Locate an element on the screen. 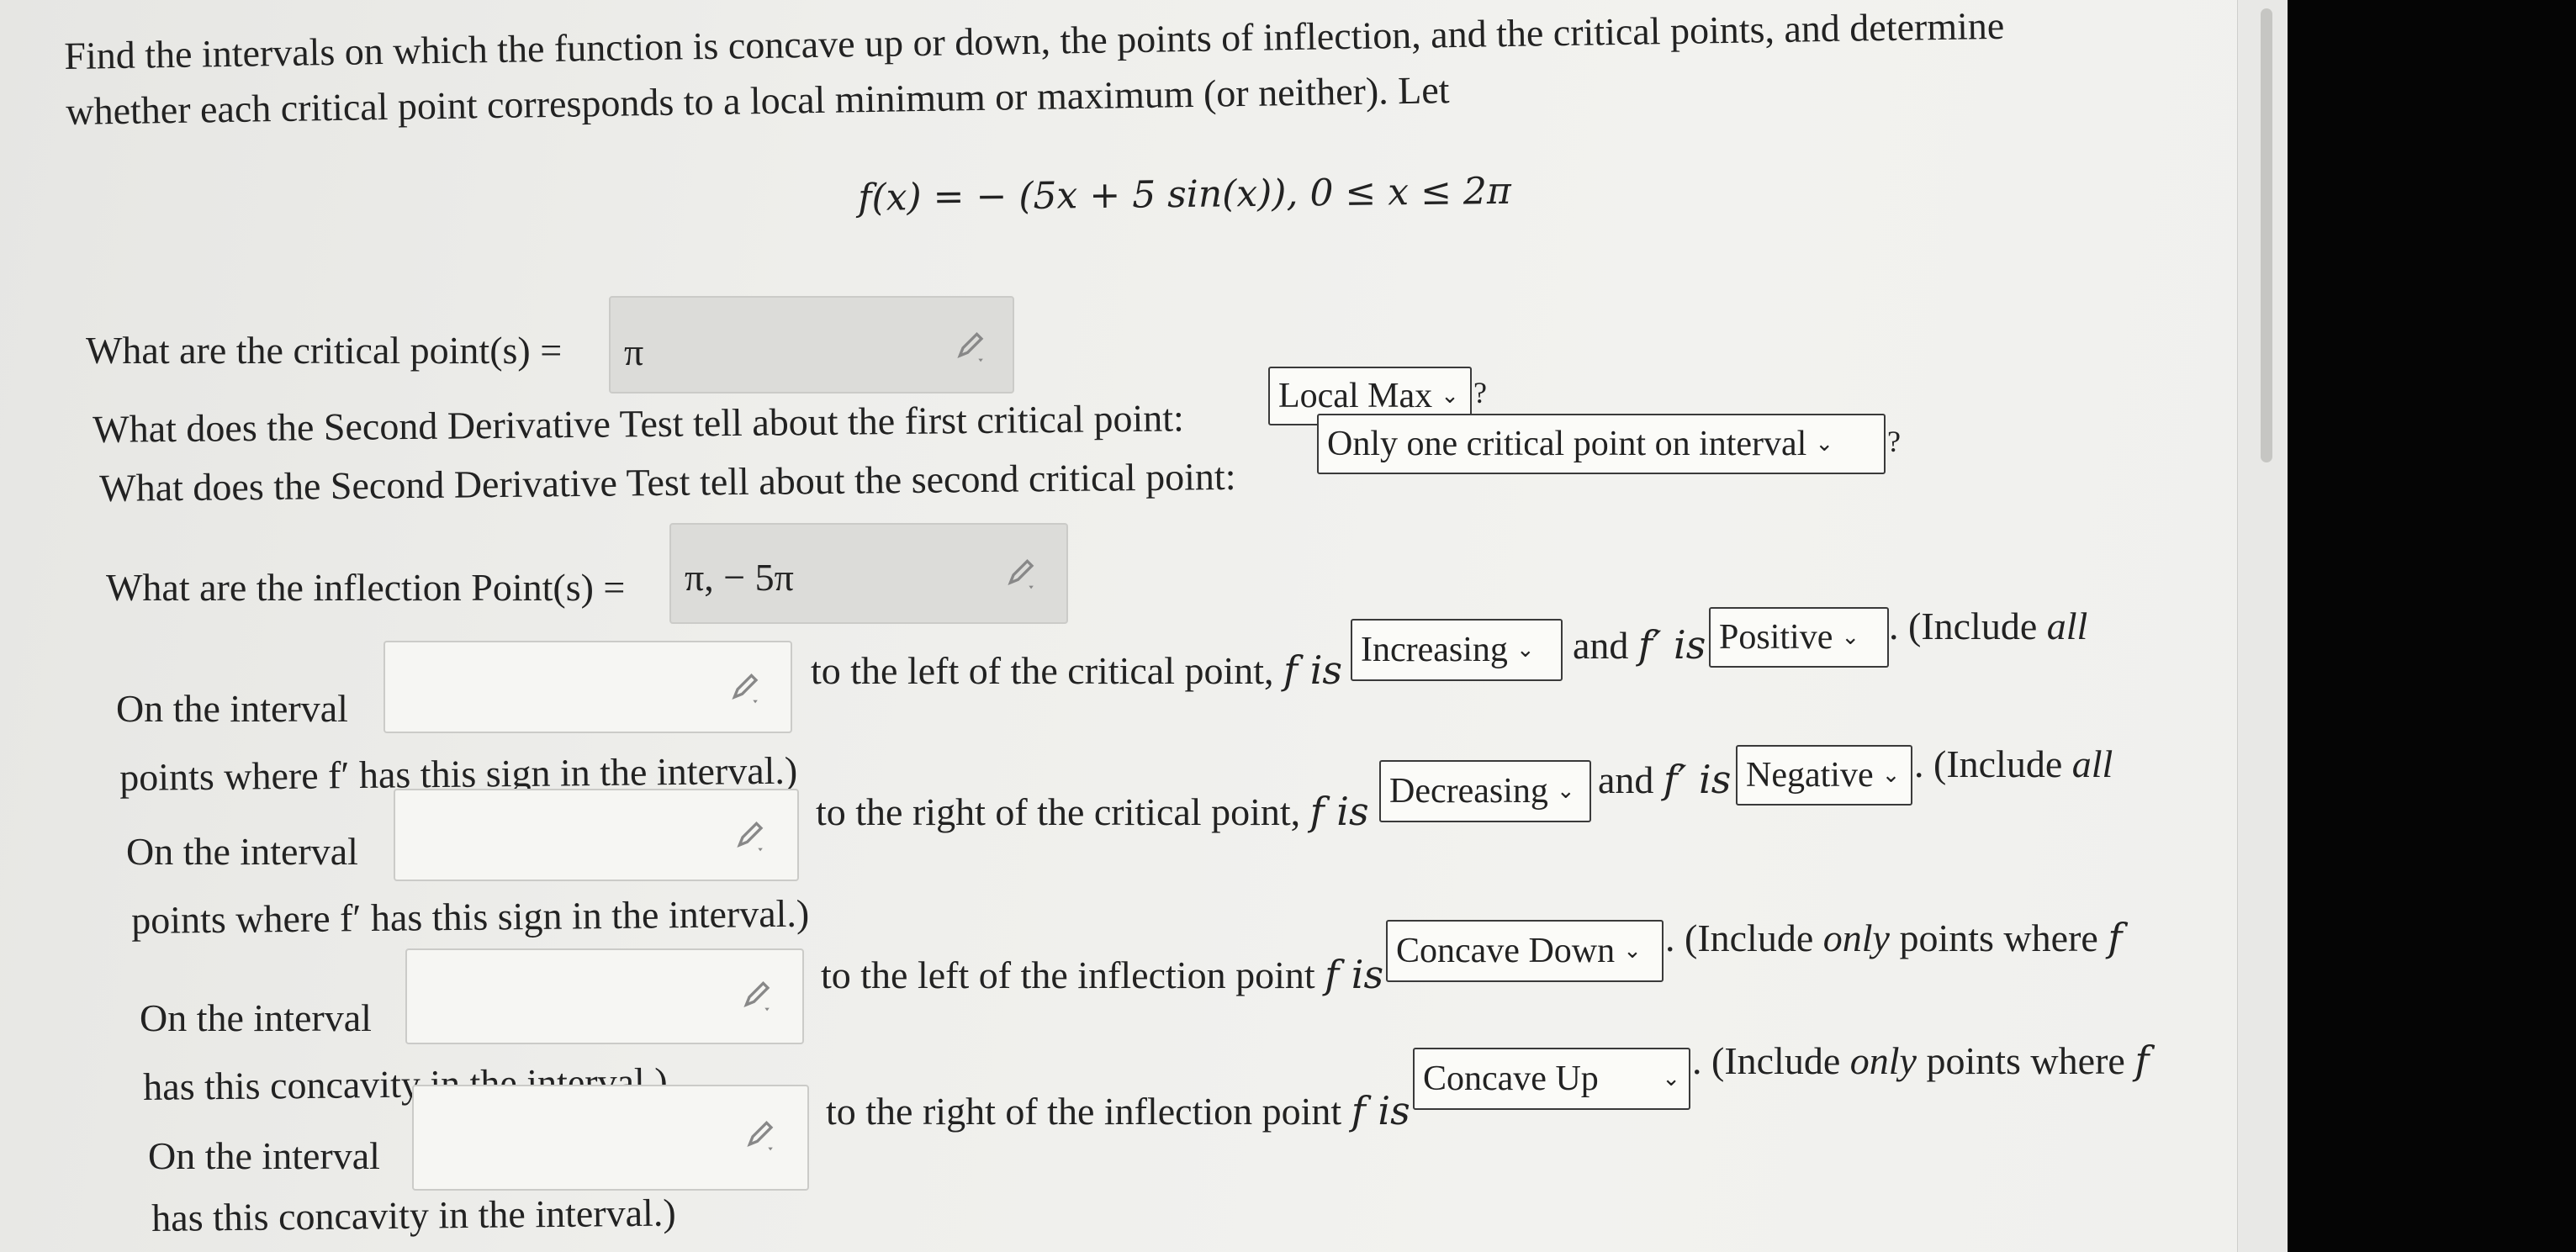 This screenshot has width=2576, height=1252. row2-start: On the interval is located at coordinates (242, 851).